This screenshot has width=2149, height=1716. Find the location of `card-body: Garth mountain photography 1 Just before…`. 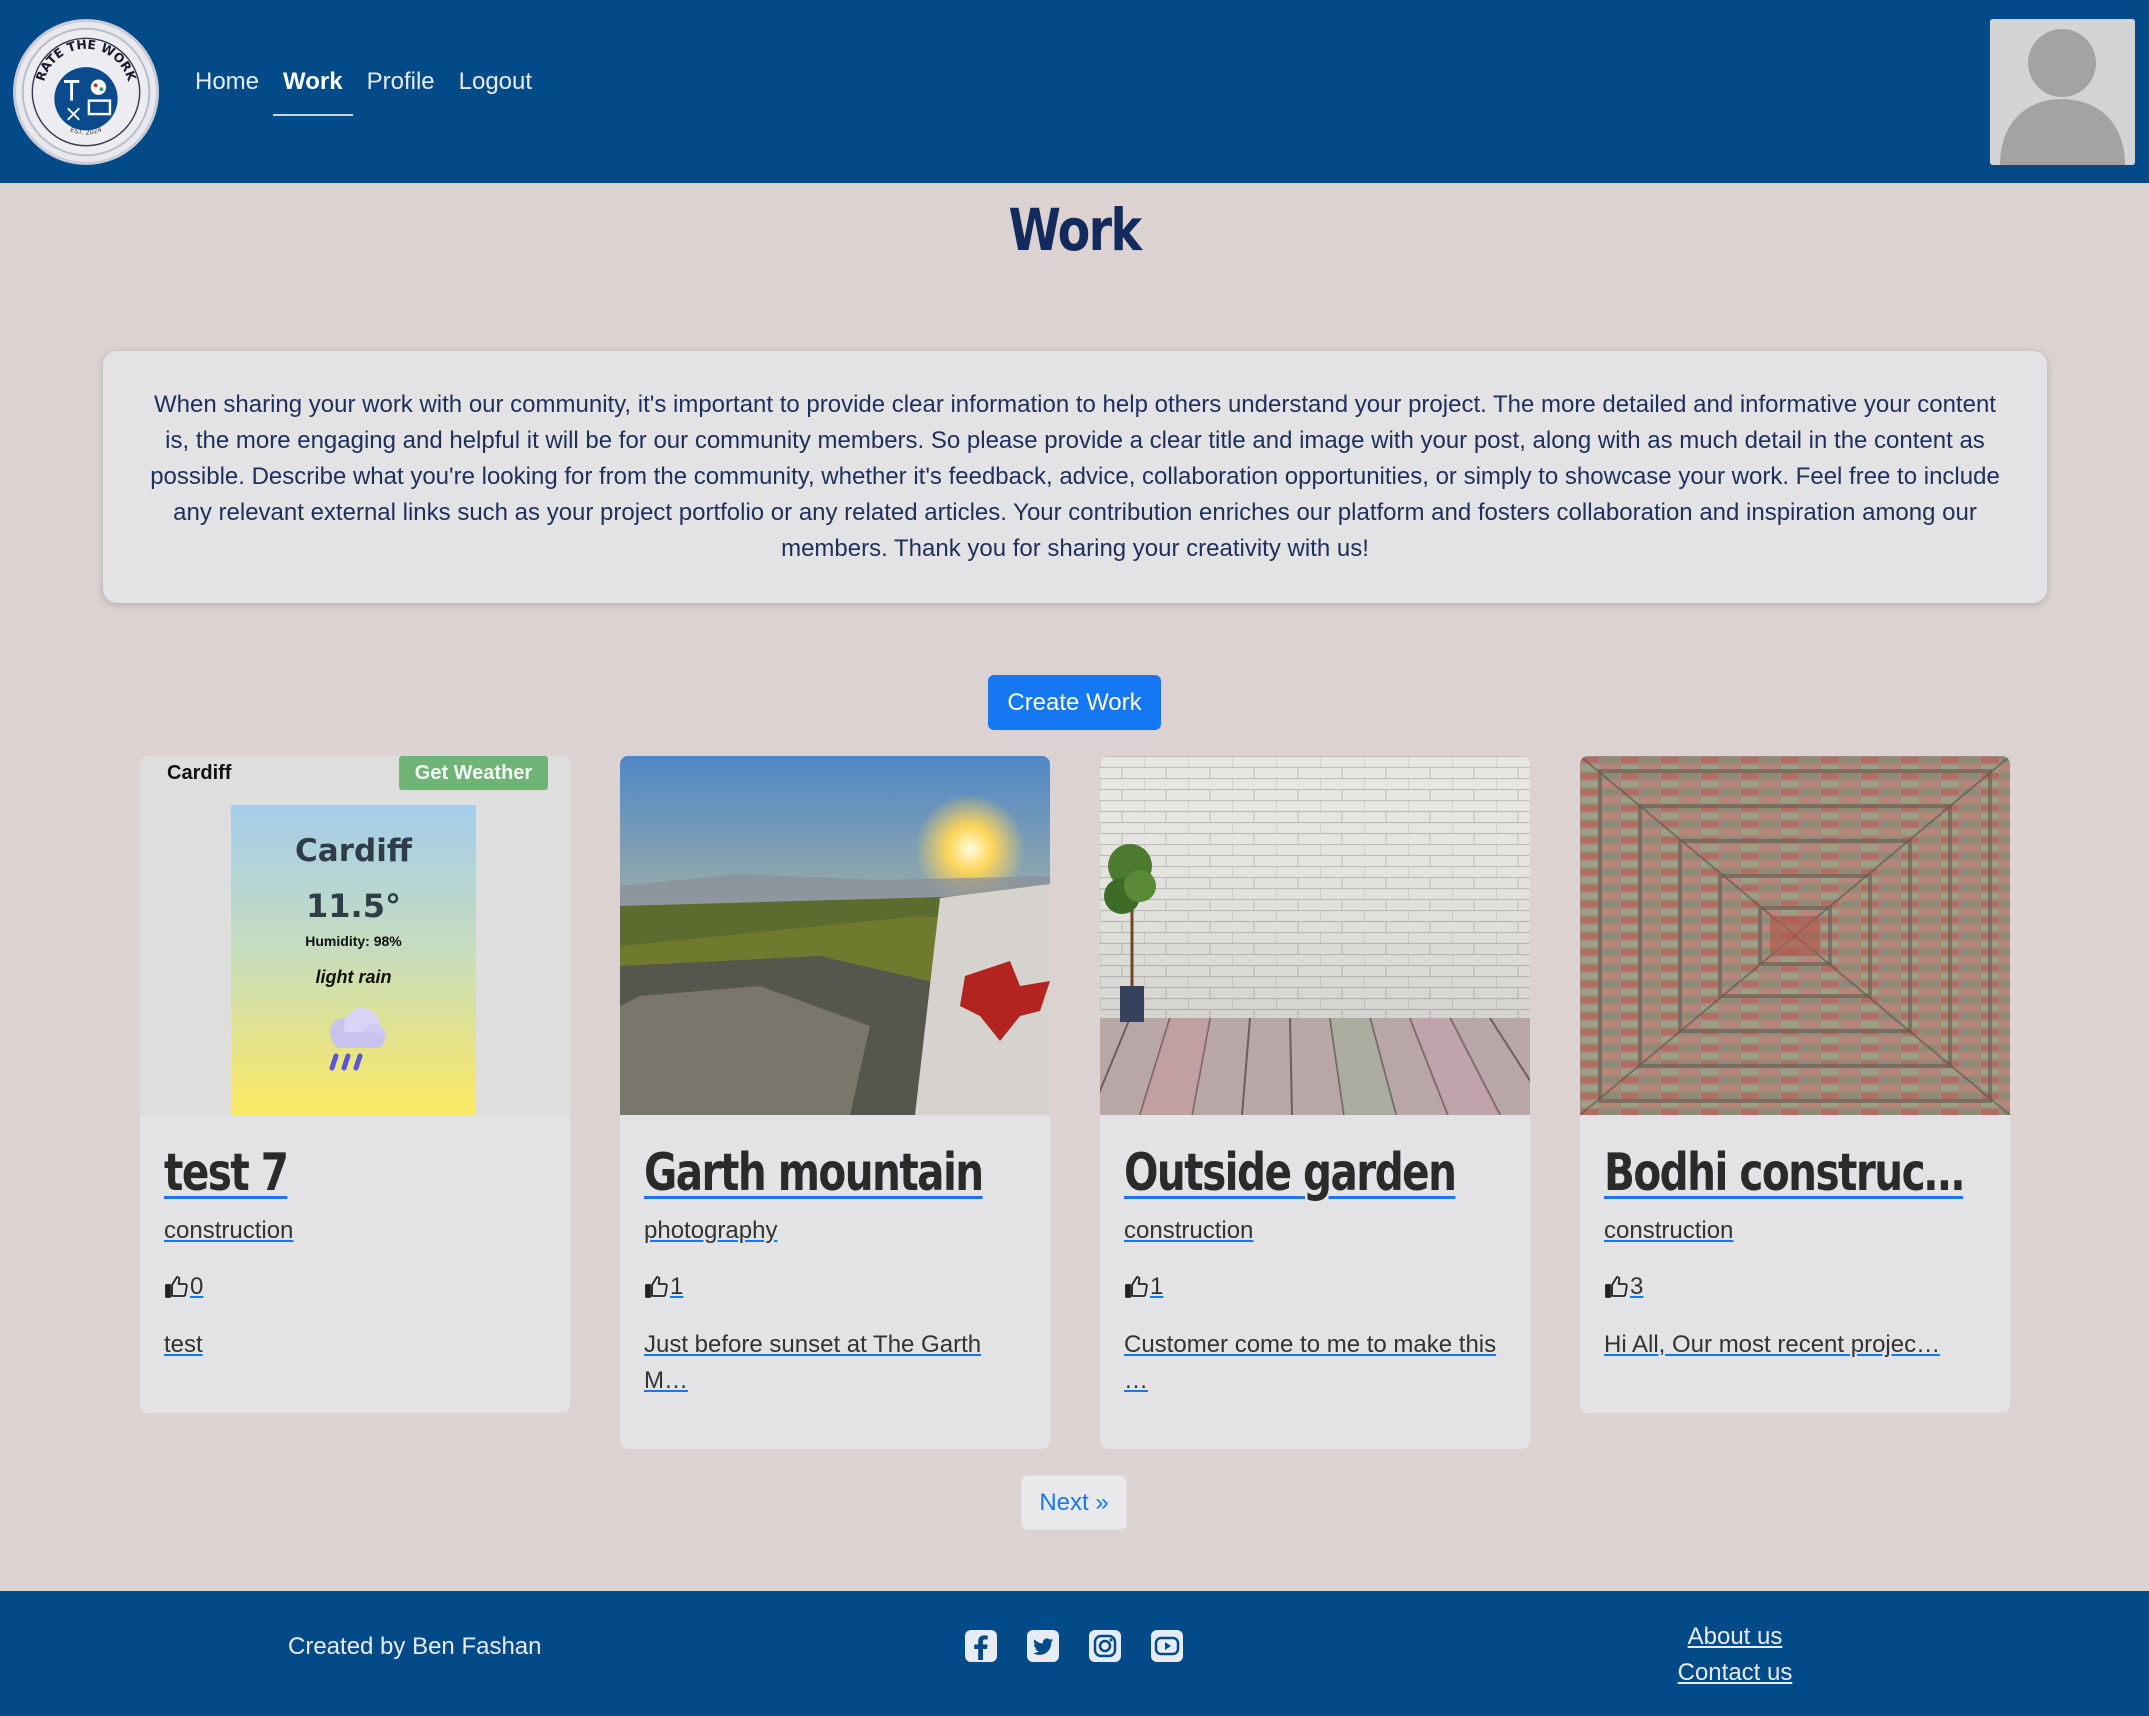

card-body: Garth mountain photography 1 Just before… is located at coordinates (835, 1257).